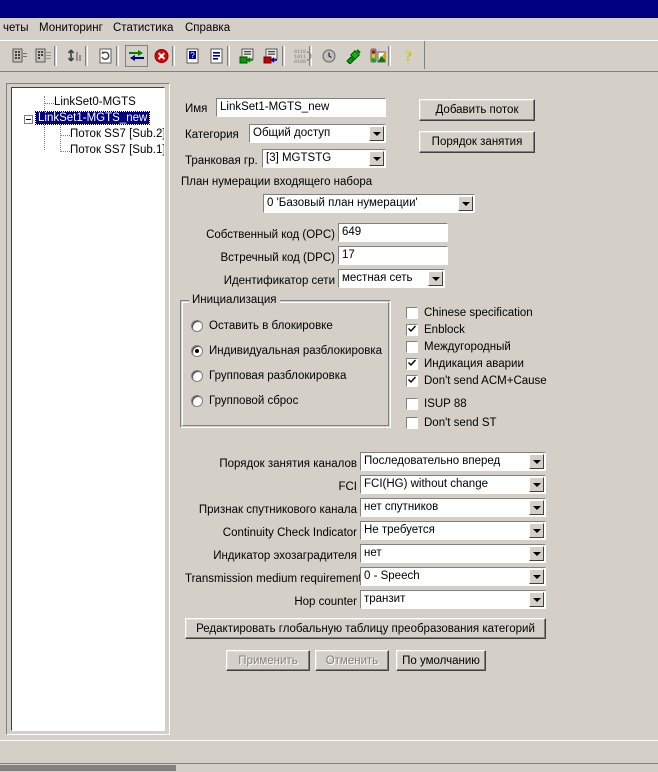  I want to click on category-dropdown: Общий доступ, so click(317, 133).